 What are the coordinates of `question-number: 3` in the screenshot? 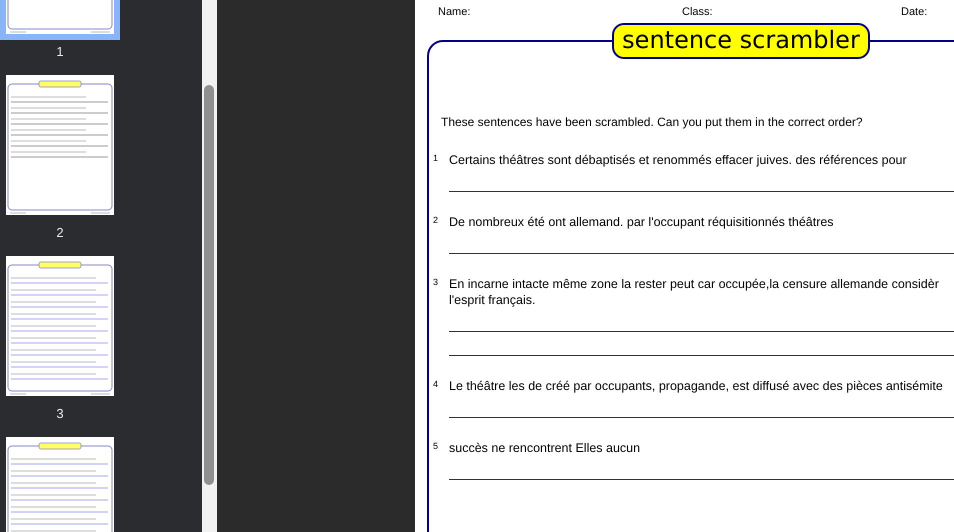 It's located at (436, 282).